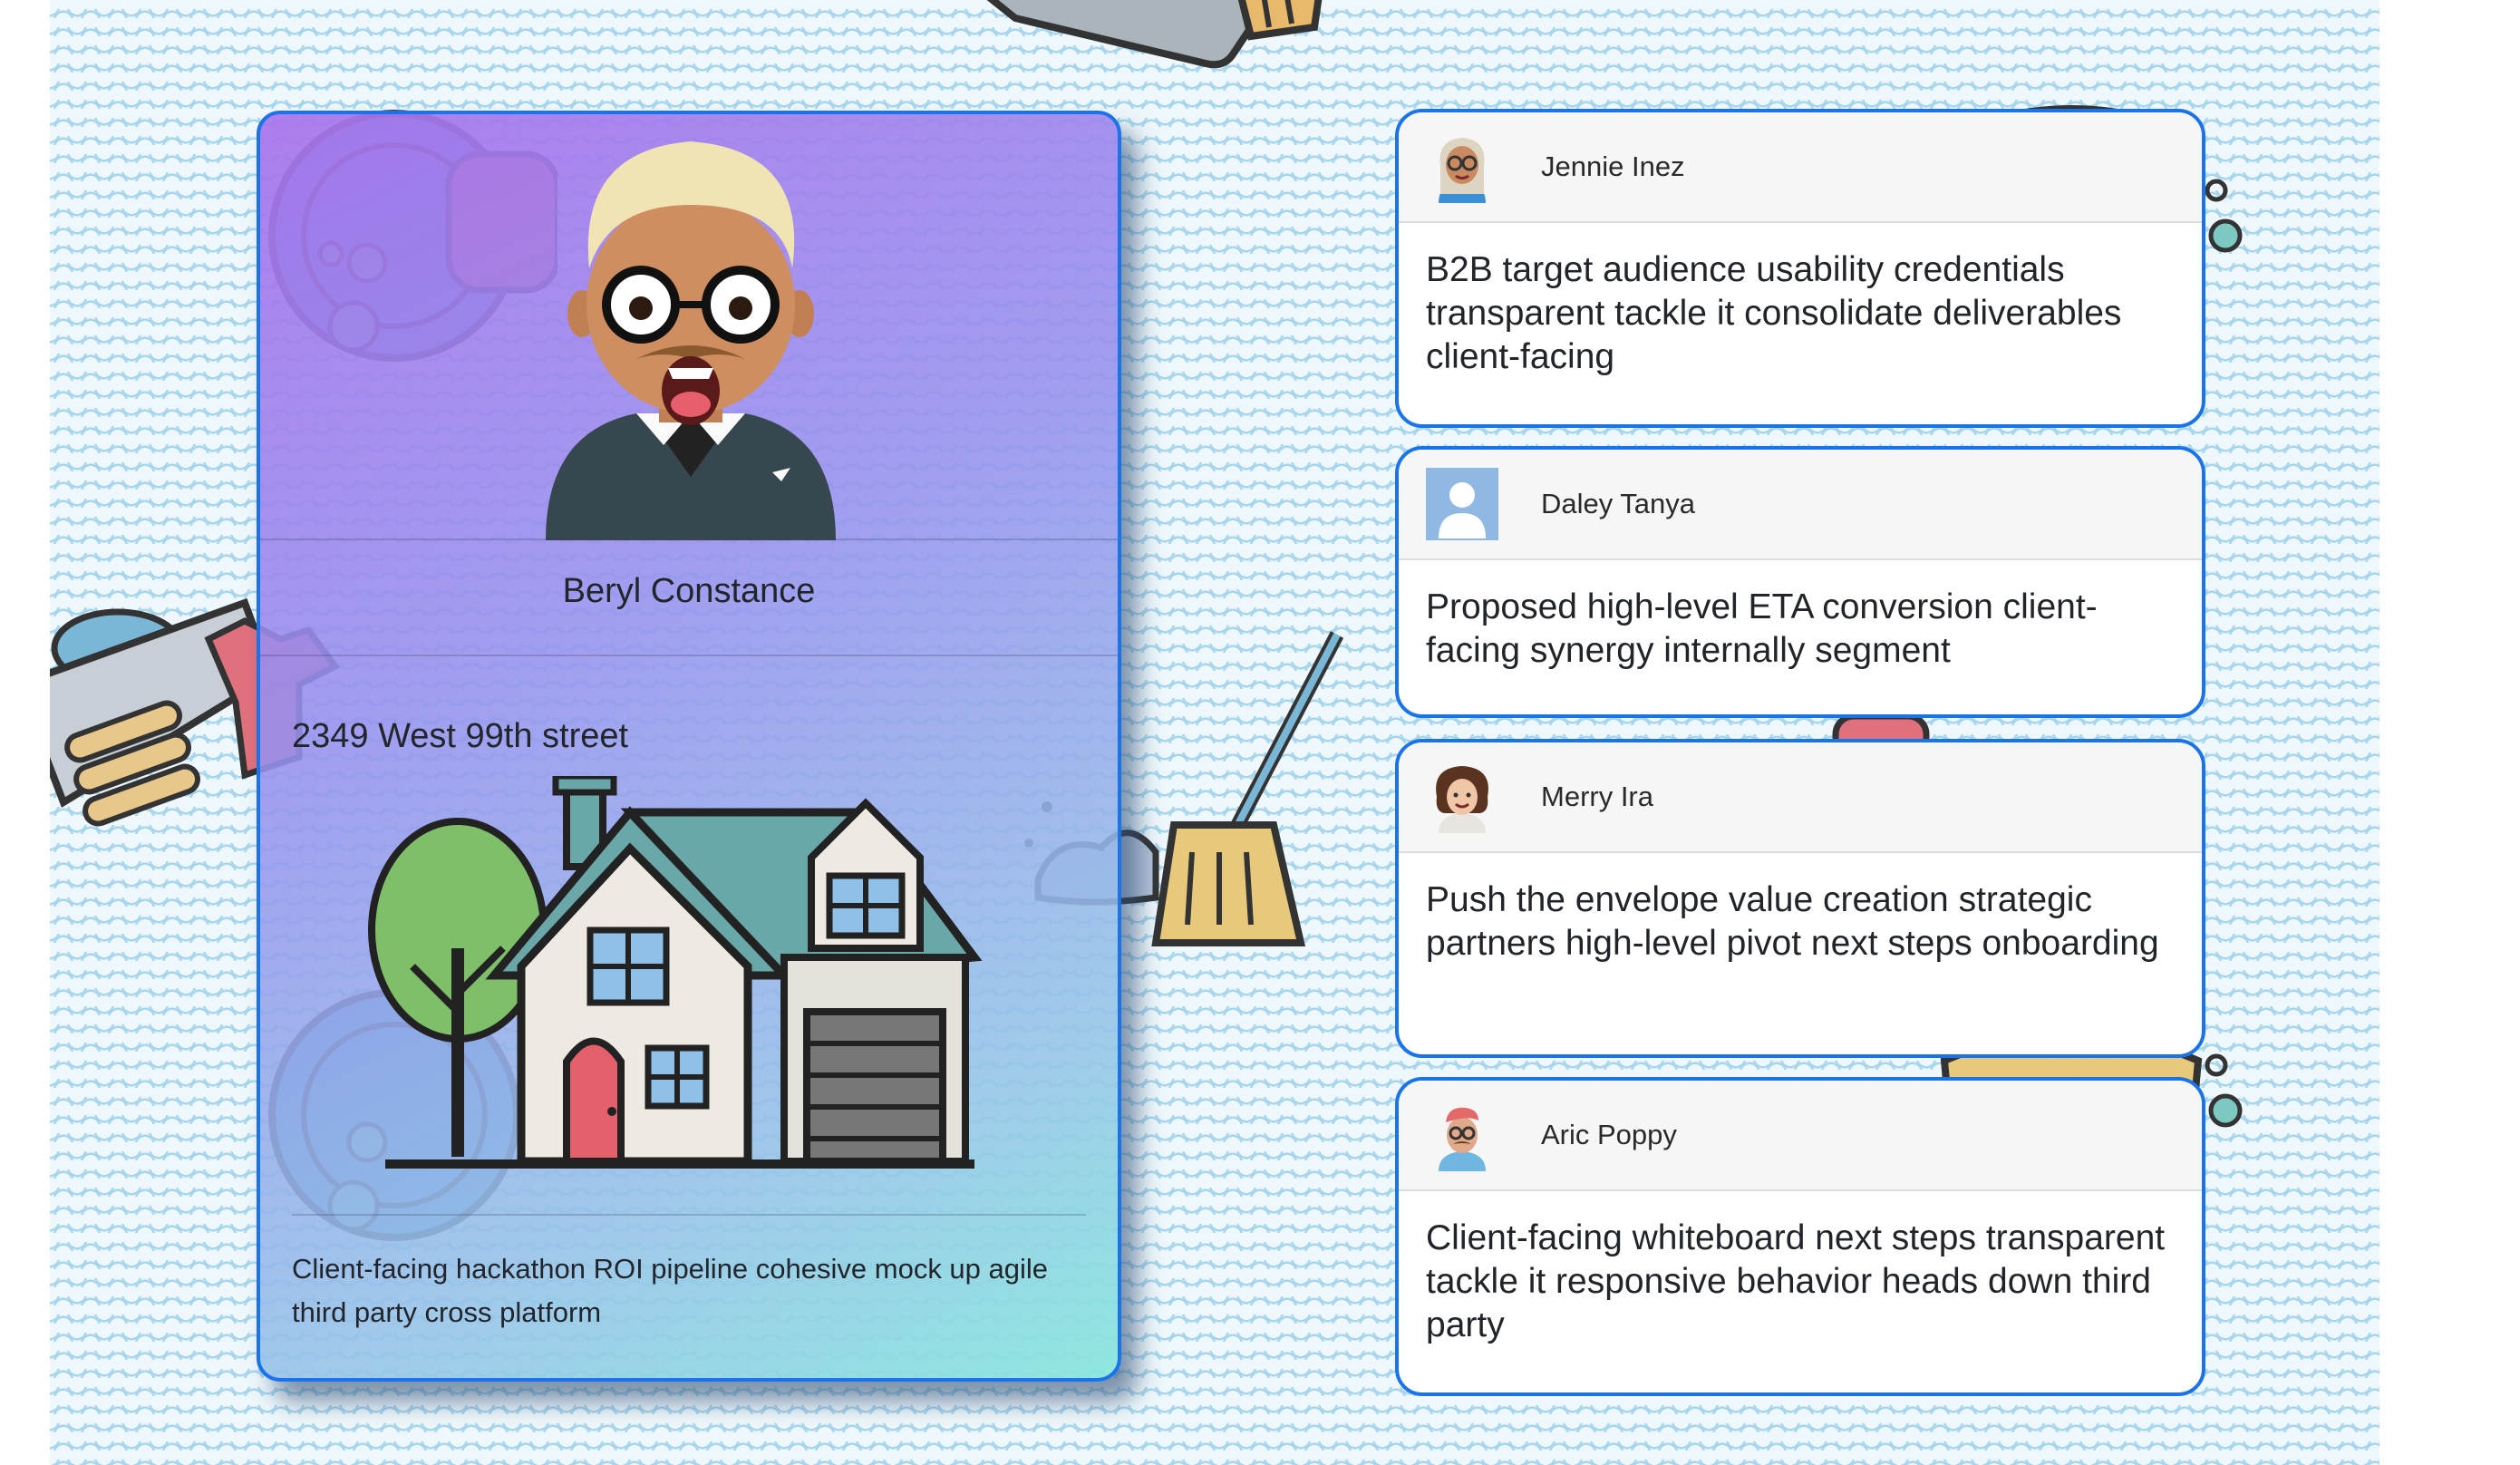 Image resolution: width=2520 pixels, height=1465 pixels. I want to click on profile-name: Beryl Constance, so click(689, 591).